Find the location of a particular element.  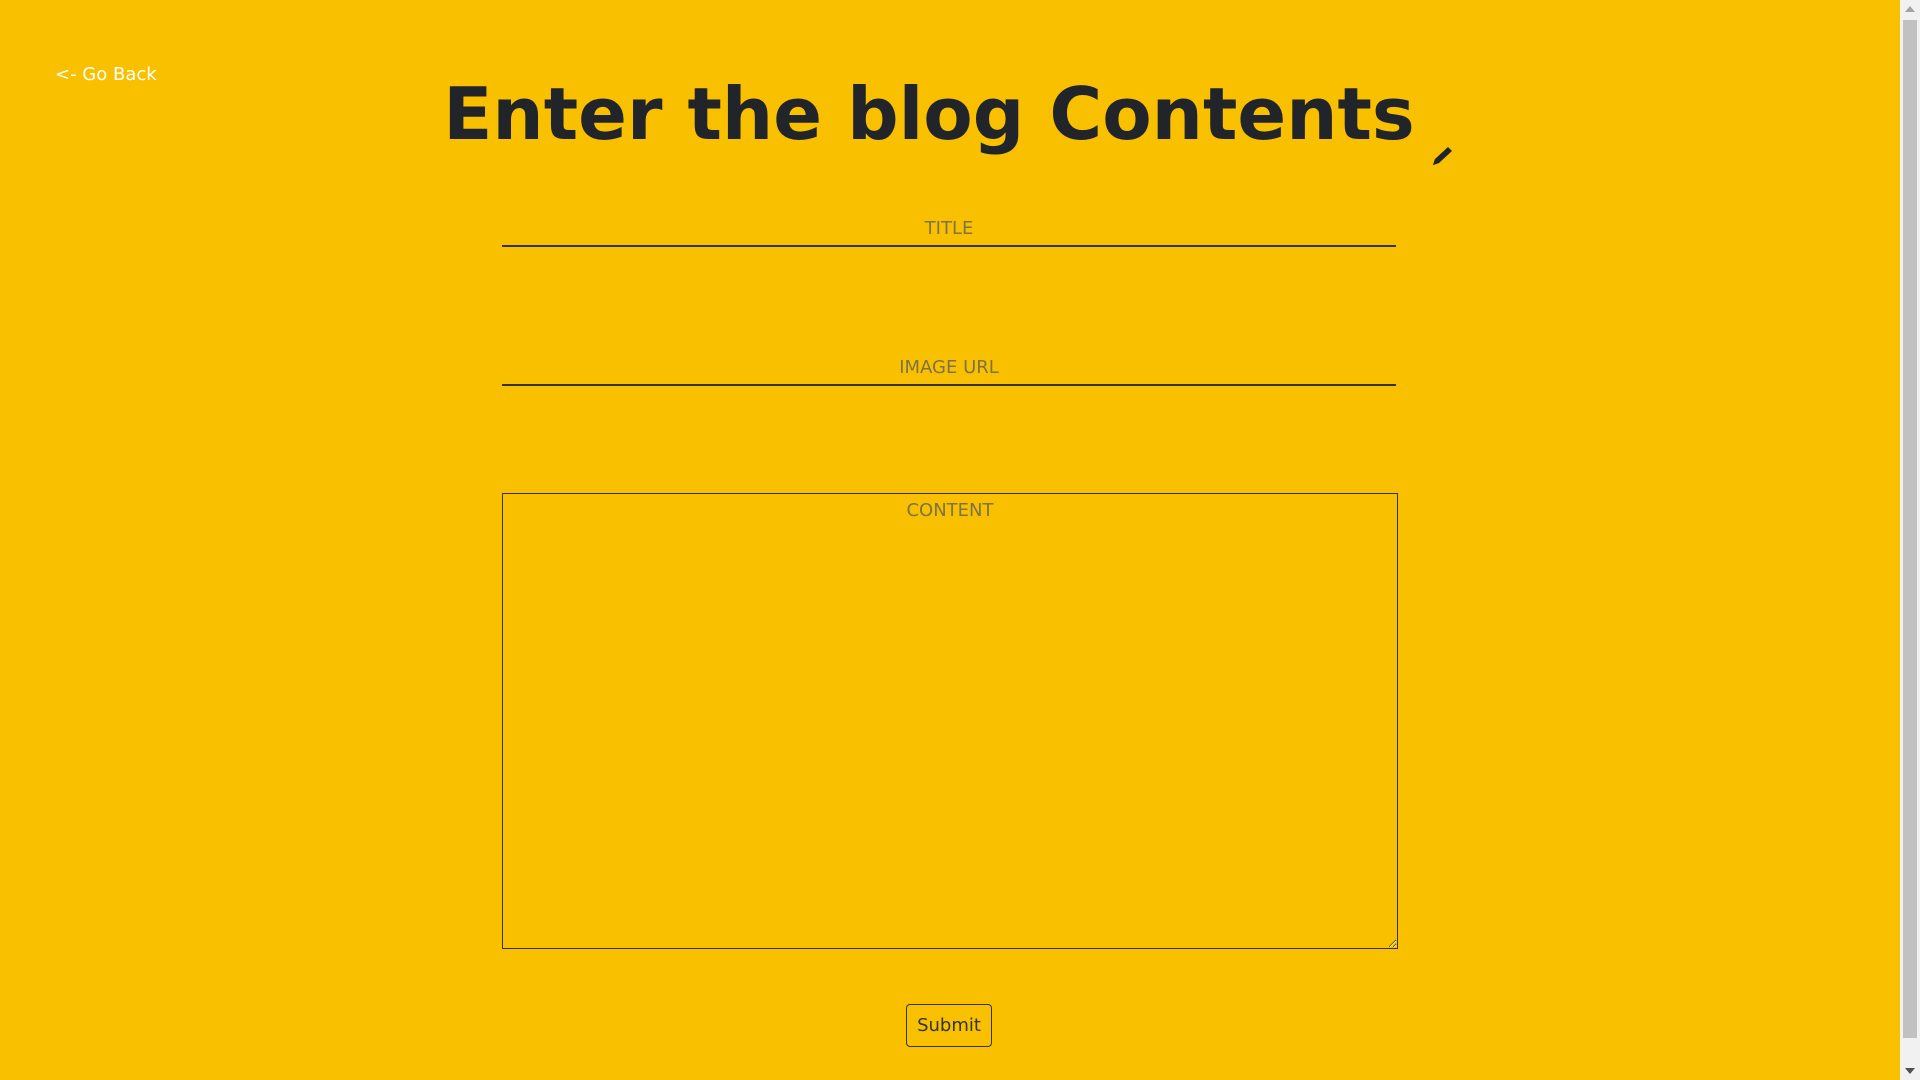

scroll-up-arrow-icon is located at coordinates (1910, 9).